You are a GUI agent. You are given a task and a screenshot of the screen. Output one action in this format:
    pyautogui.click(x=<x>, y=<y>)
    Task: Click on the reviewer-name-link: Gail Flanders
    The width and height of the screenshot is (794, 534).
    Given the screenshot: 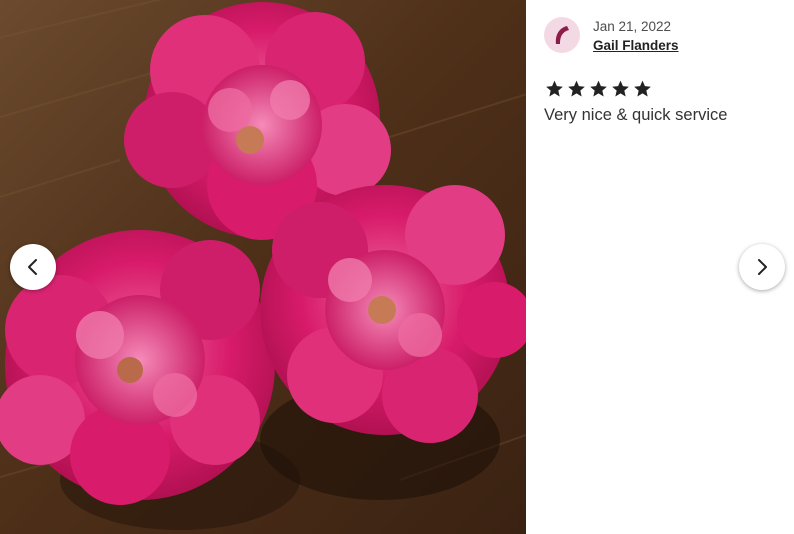 What is the action you would take?
    pyautogui.click(x=636, y=45)
    